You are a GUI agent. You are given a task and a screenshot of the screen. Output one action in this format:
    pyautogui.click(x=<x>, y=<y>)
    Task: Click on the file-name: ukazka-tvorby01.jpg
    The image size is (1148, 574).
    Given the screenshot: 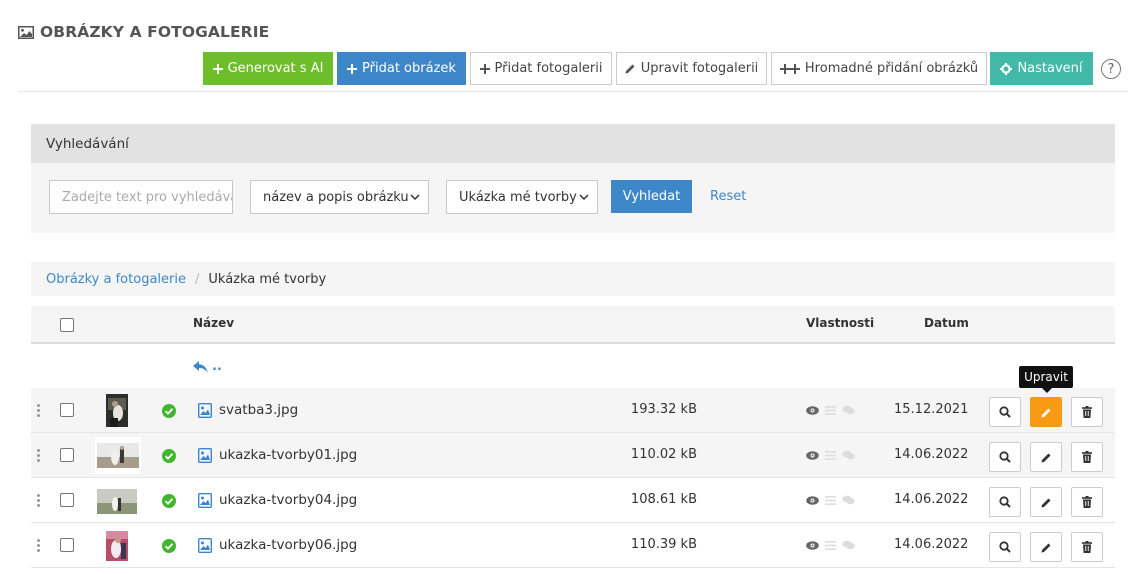 What is the action you would take?
    pyautogui.click(x=288, y=455)
    